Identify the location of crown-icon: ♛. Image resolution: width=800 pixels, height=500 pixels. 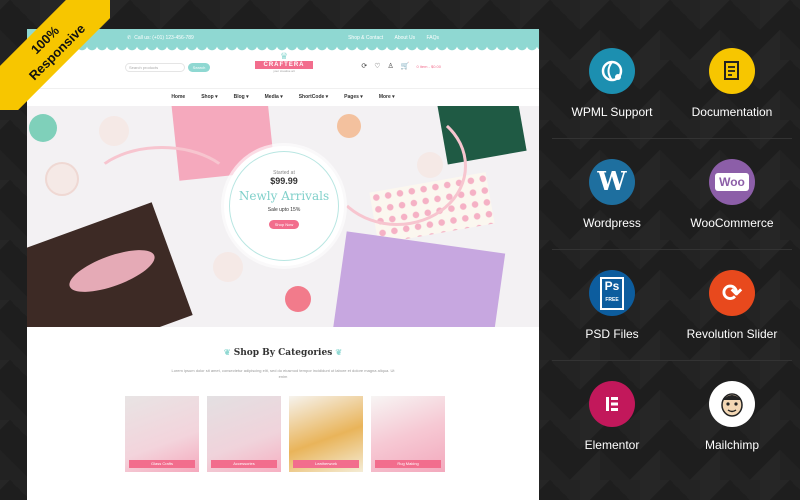
(284, 56).